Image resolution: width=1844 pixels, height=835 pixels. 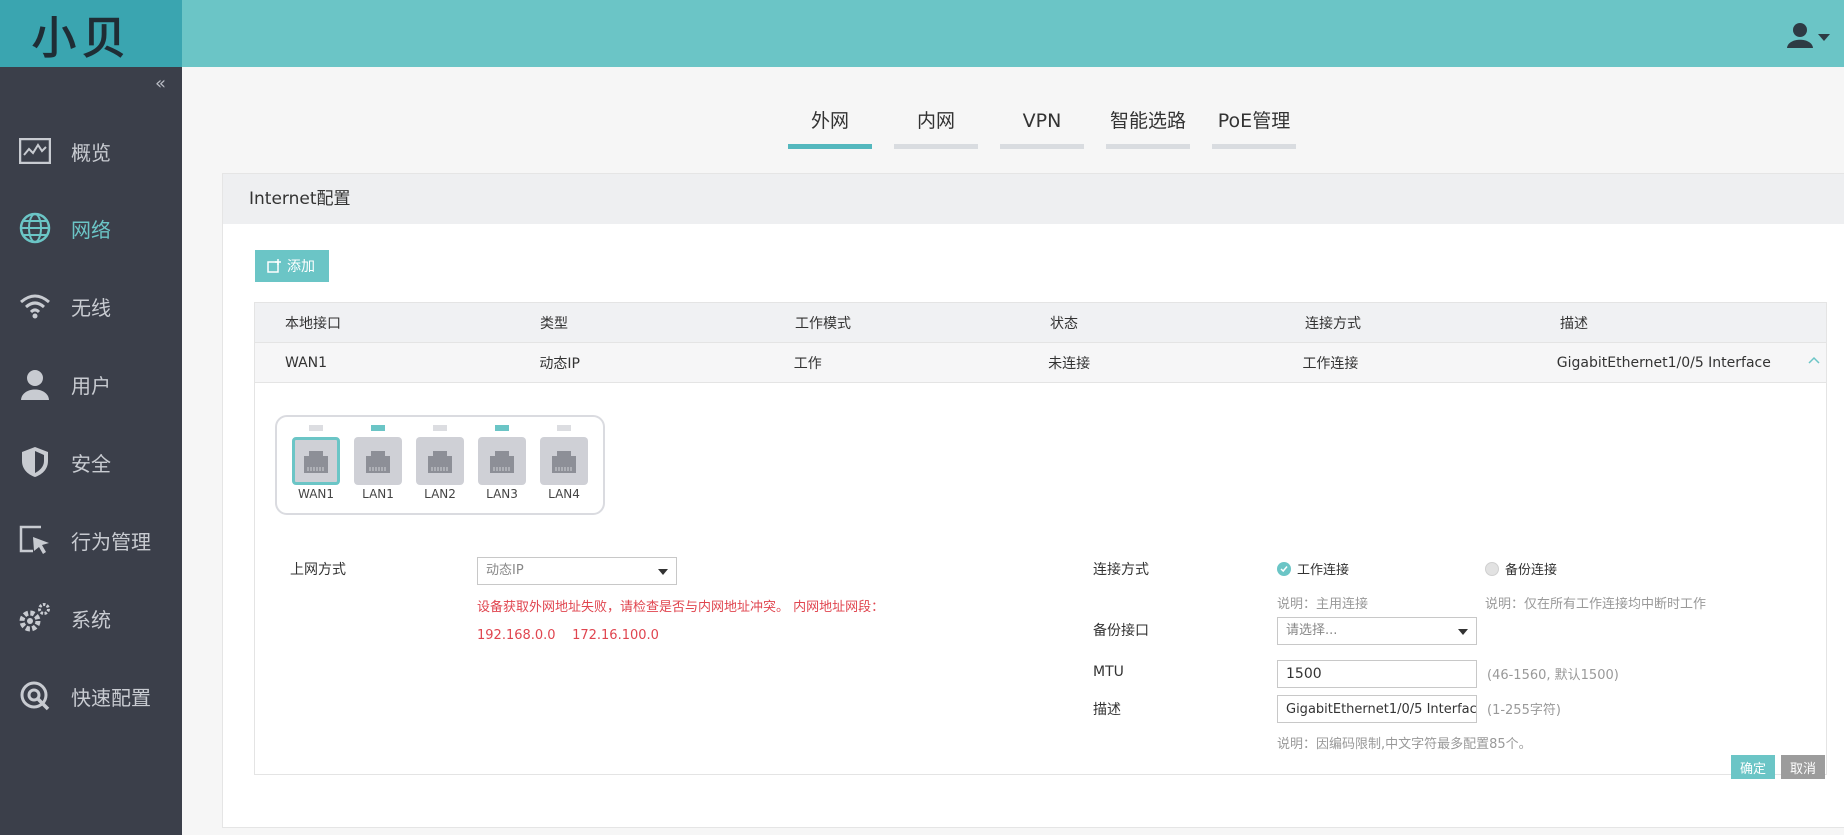 I want to click on radio-checked-icon, so click(x=1284, y=568).